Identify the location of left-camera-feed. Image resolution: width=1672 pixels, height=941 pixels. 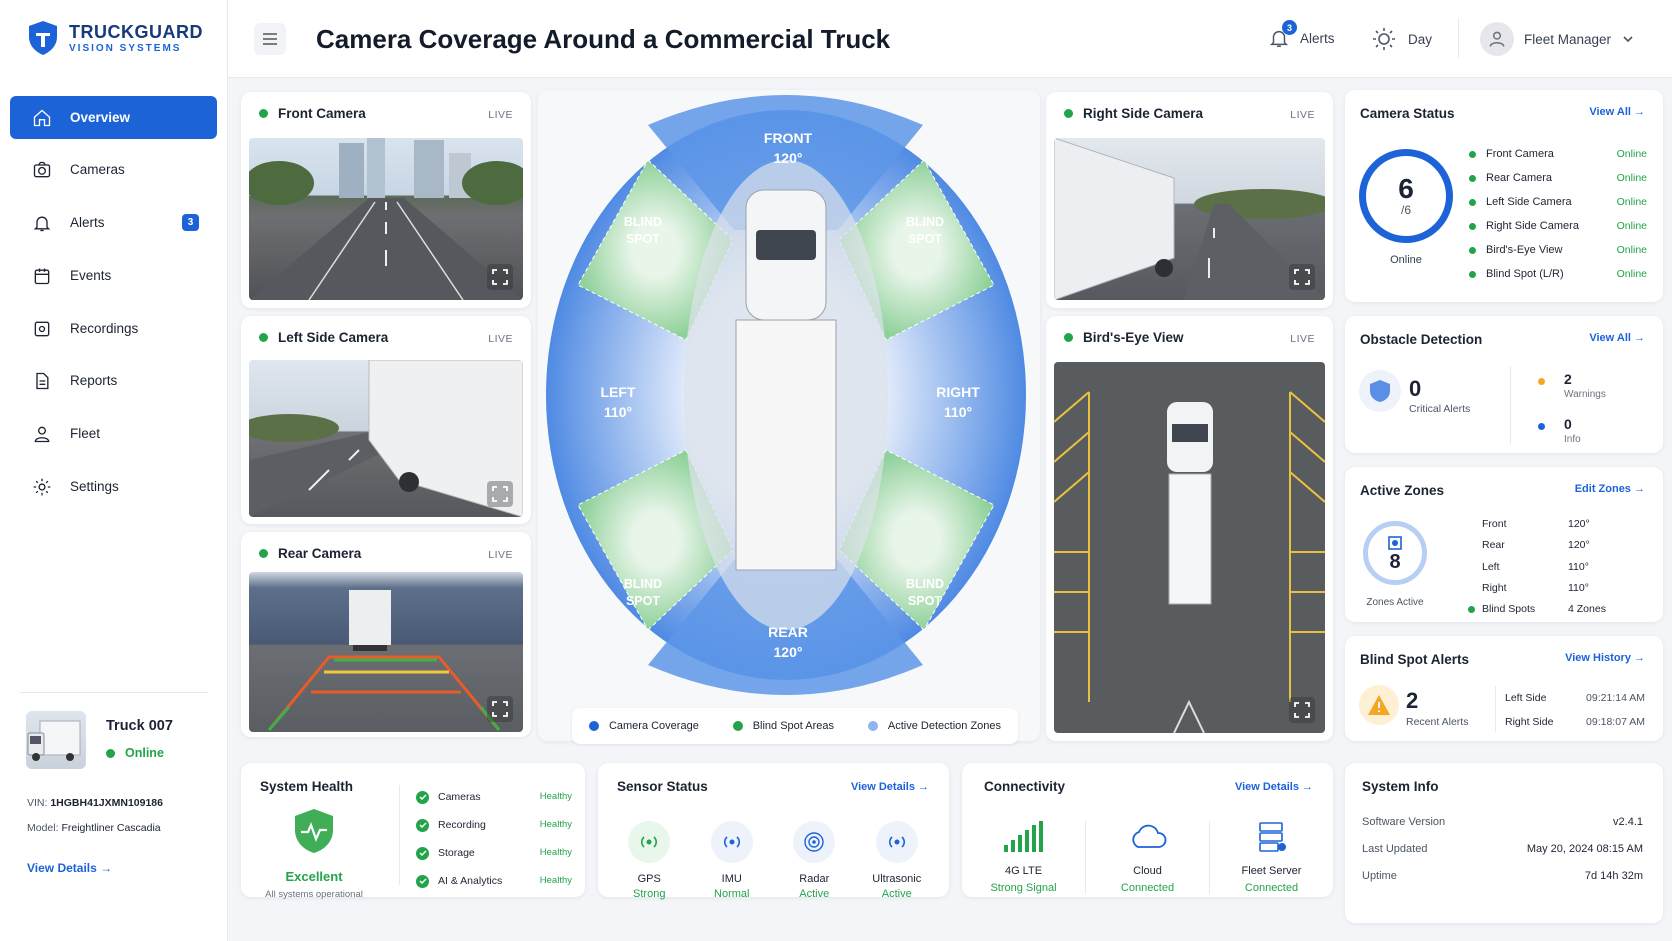
(386, 438).